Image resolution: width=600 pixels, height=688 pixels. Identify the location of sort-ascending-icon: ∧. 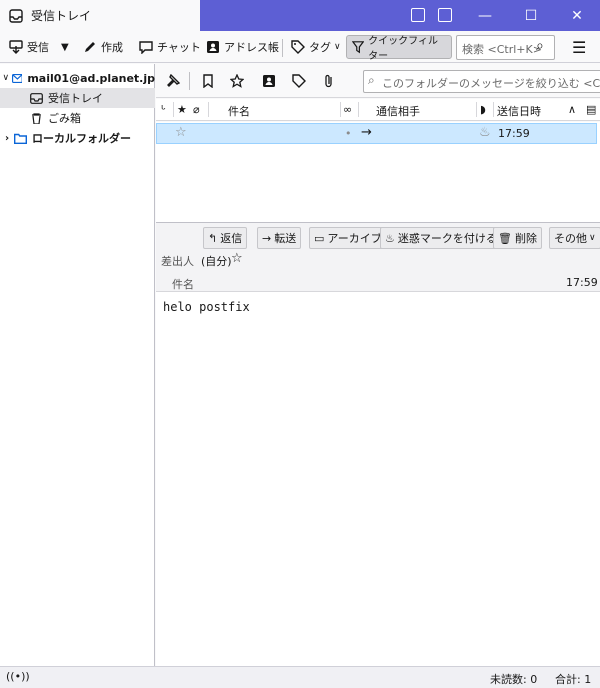
(572, 109).